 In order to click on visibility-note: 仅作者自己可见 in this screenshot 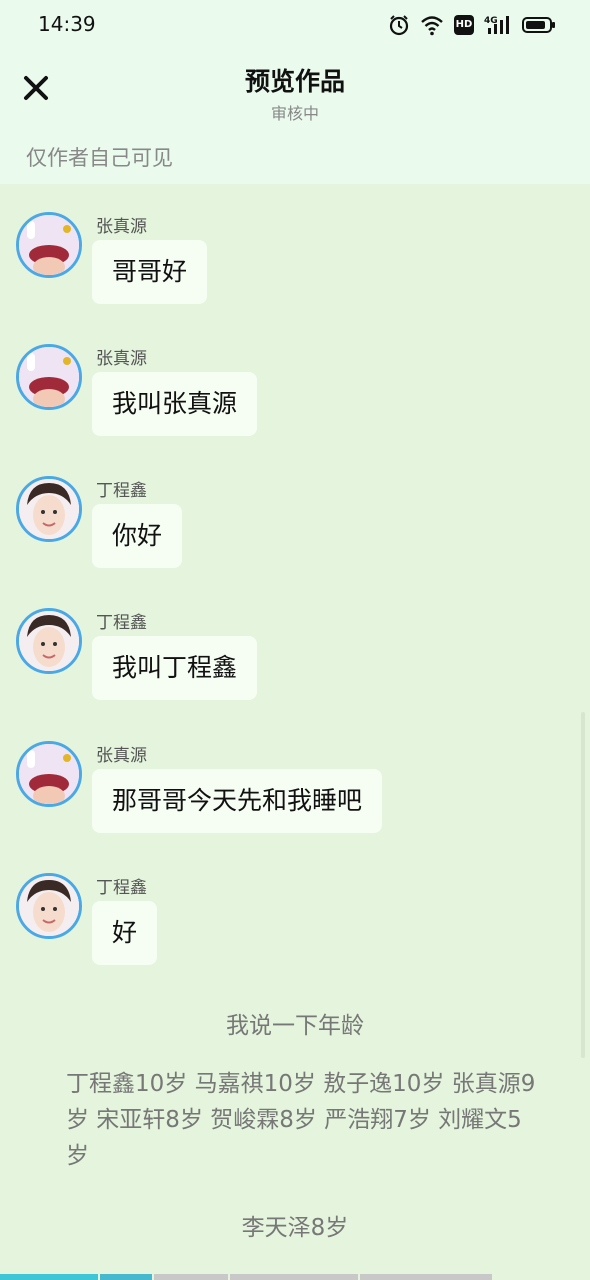, I will do `click(99, 158)`.